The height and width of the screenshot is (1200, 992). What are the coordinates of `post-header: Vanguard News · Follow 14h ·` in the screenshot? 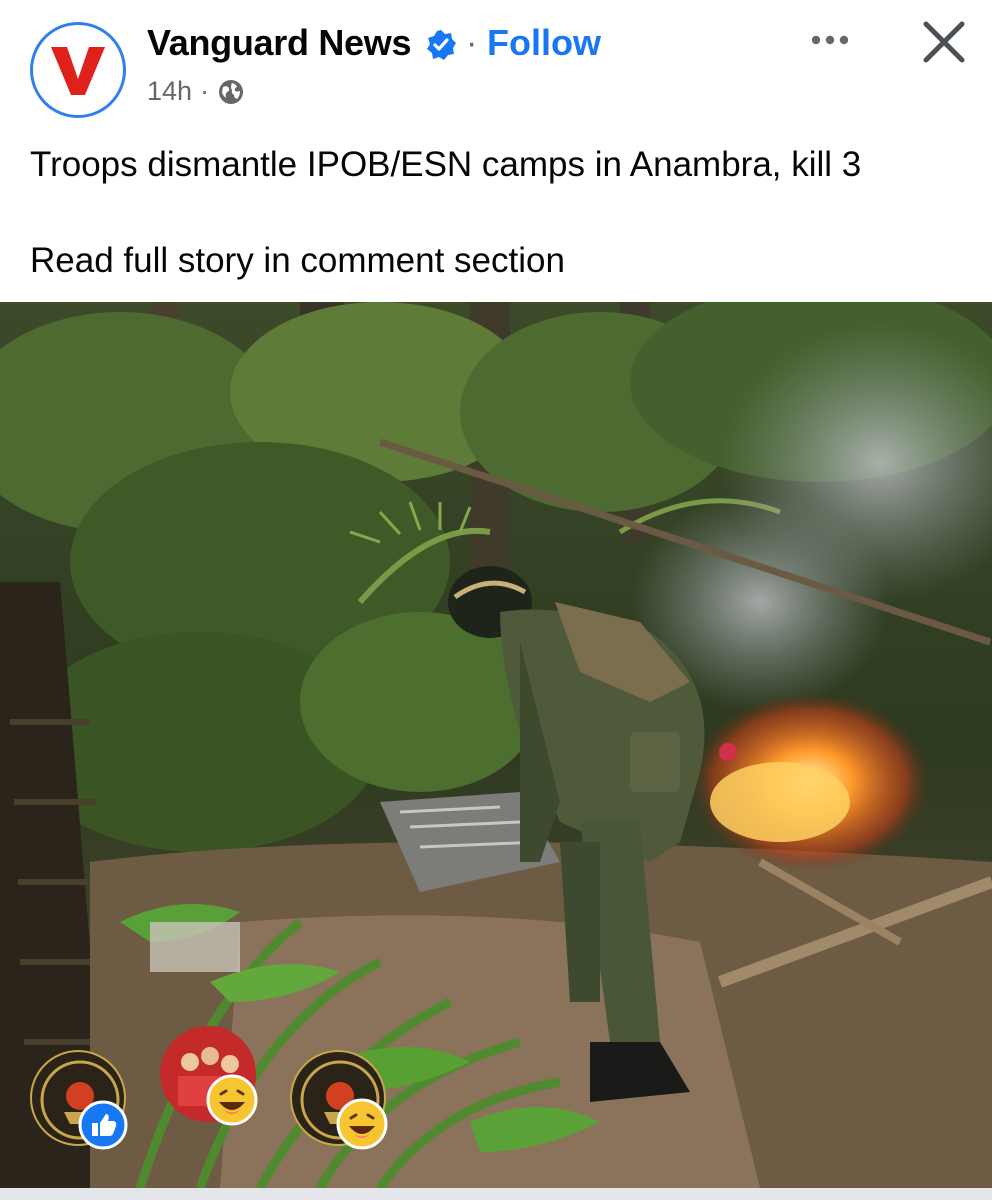 It's located at (496, 65).